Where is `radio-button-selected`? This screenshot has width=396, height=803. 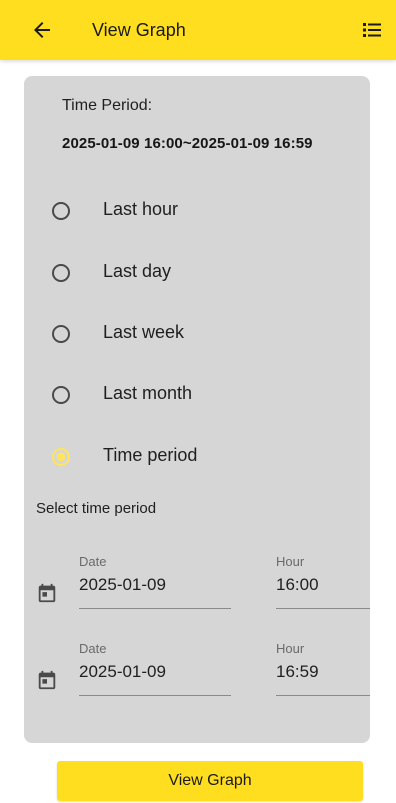 radio-button-selected is located at coordinates (61, 457).